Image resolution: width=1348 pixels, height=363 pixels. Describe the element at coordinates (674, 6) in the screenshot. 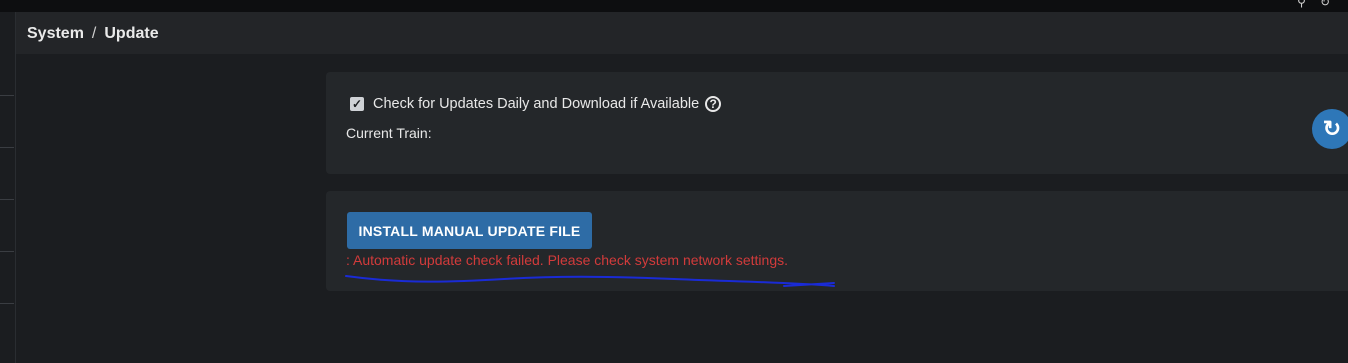

I see `top-bar: ⚲↻` at that location.